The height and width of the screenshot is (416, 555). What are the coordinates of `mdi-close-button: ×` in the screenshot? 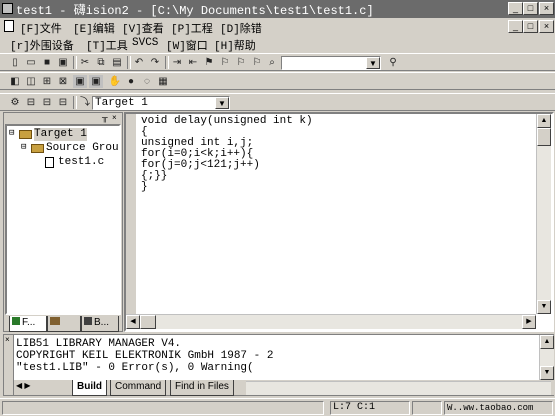 It's located at (546, 26).